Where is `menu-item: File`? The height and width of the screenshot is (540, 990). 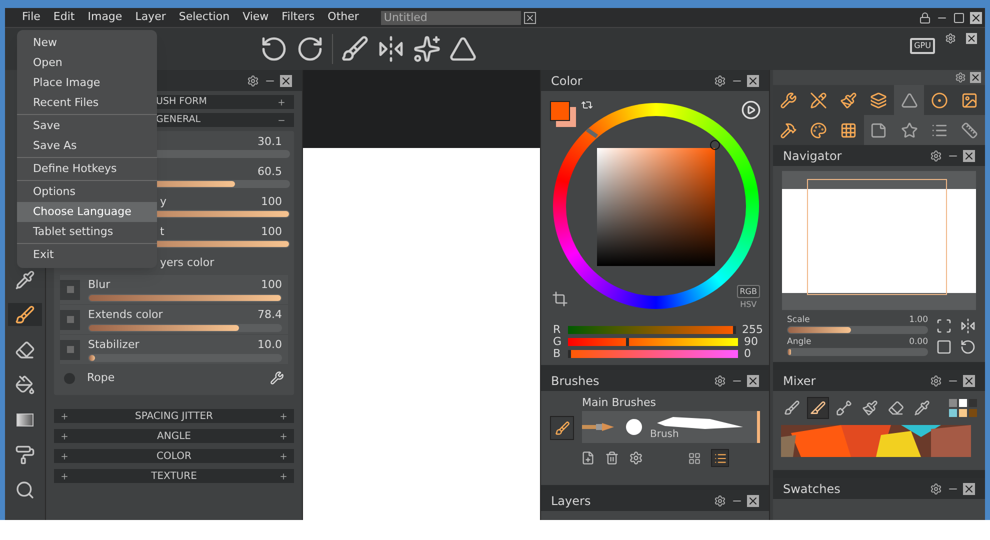 menu-item: File is located at coordinates (31, 17).